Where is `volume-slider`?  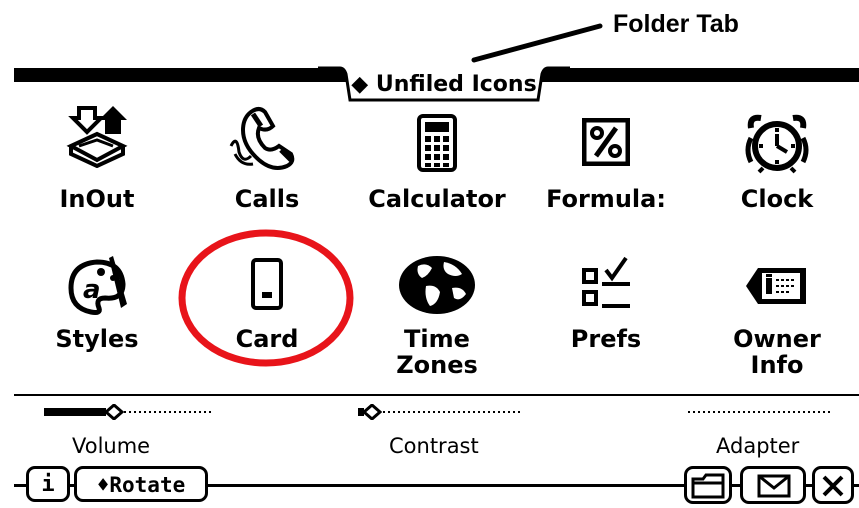 volume-slider is located at coordinates (129, 412).